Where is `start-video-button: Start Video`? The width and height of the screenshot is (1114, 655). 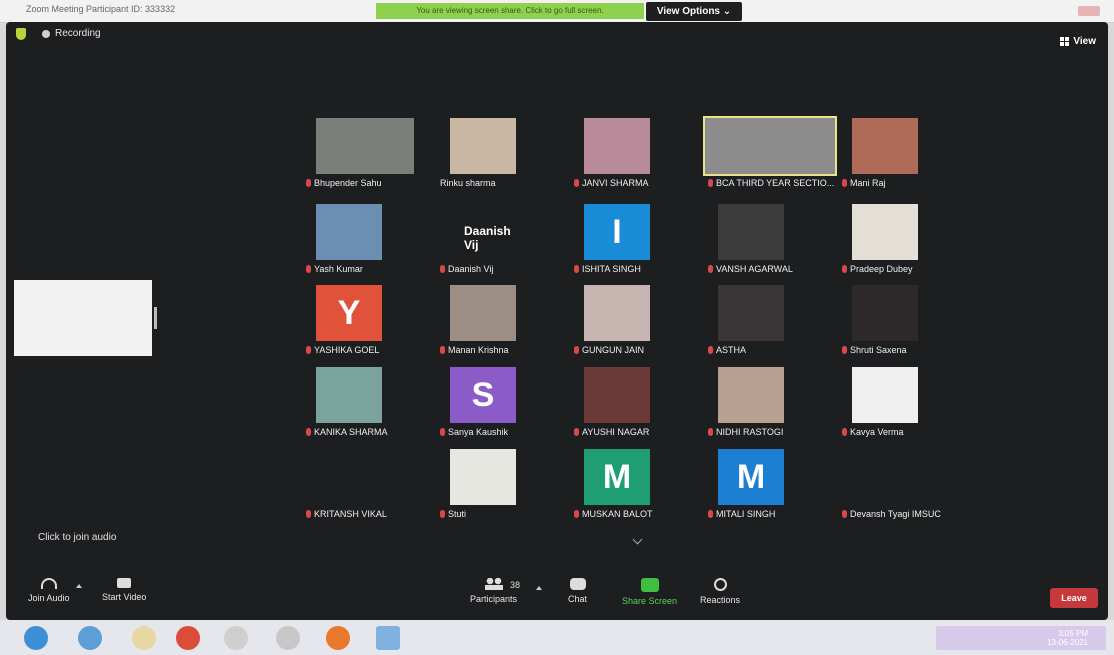
start-video-button: Start Video is located at coordinates (124, 590).